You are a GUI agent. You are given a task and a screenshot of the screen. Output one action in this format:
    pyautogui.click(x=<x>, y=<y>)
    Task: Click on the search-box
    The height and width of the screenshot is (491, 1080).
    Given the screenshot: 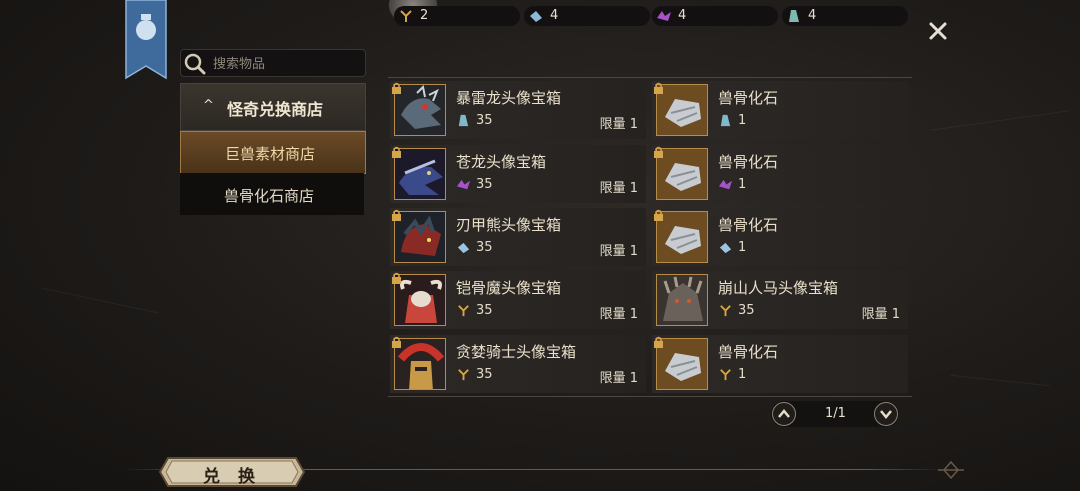 What is the action you would take?
    pyautogui.click(x=273, y=63)
    